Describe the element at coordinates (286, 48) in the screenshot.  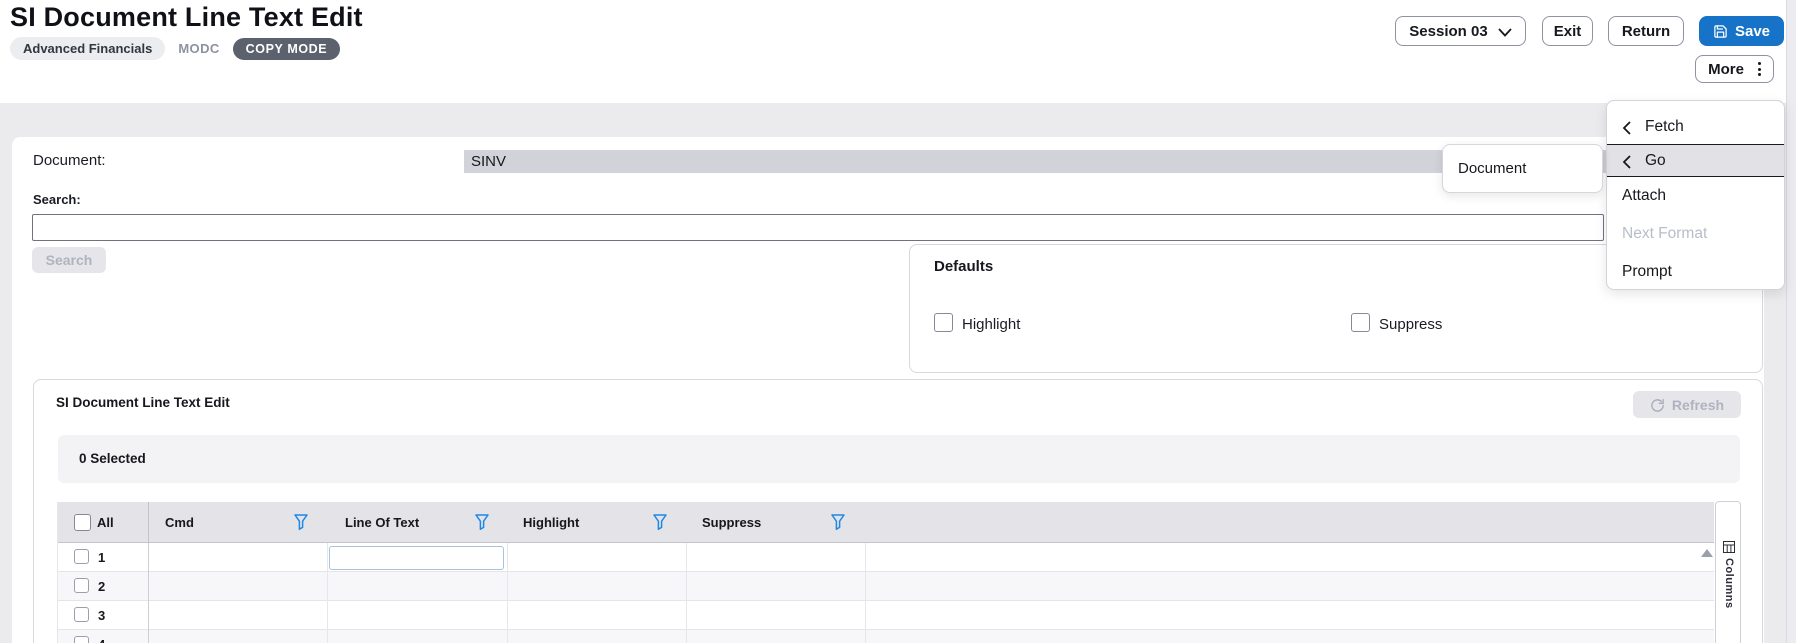
I see `copy-mode-badge: COPY MODE` at that location.